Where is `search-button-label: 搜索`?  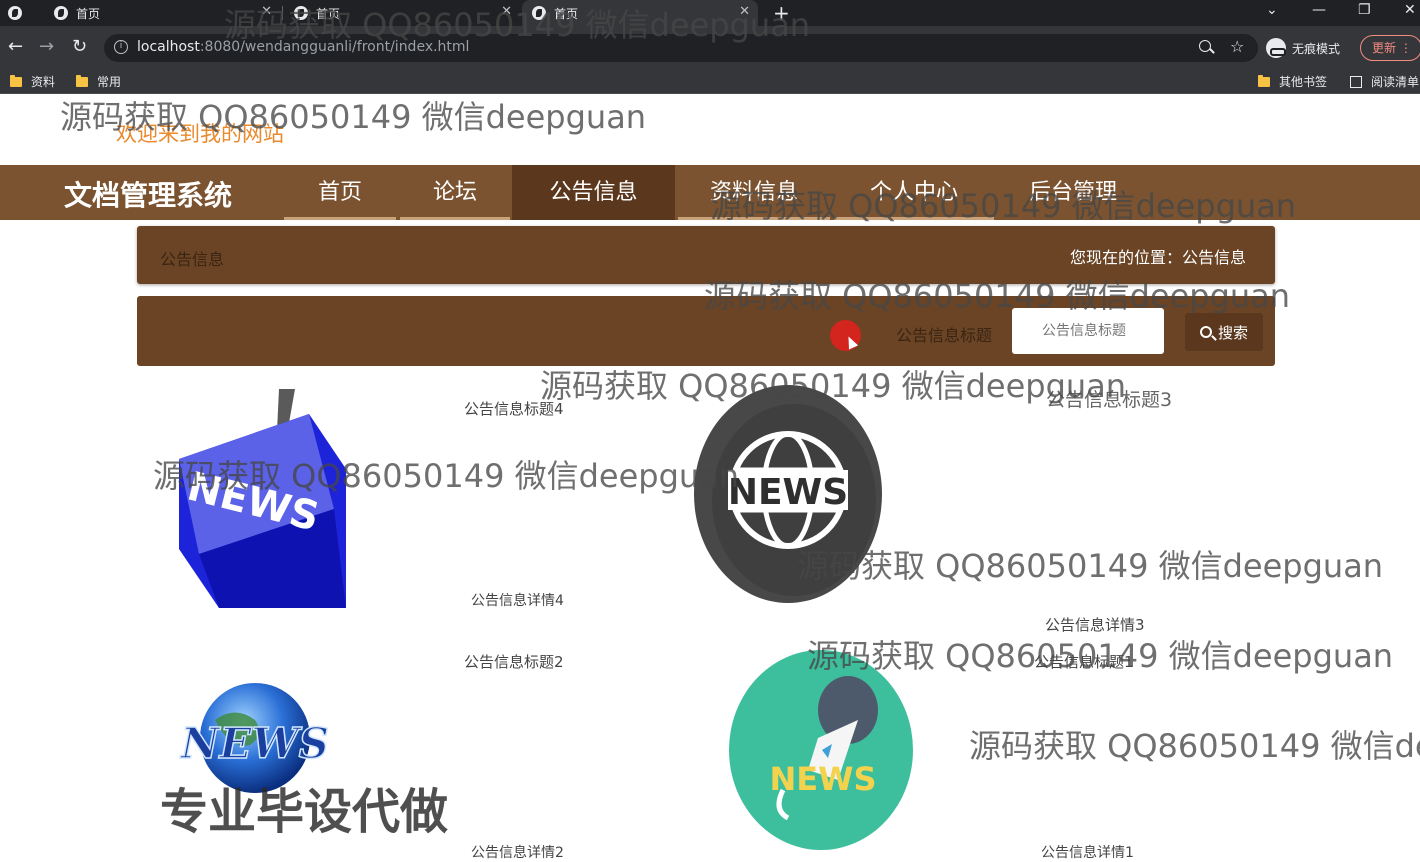 search-button-label: 搜索 is located at coordinates (1232, 332).